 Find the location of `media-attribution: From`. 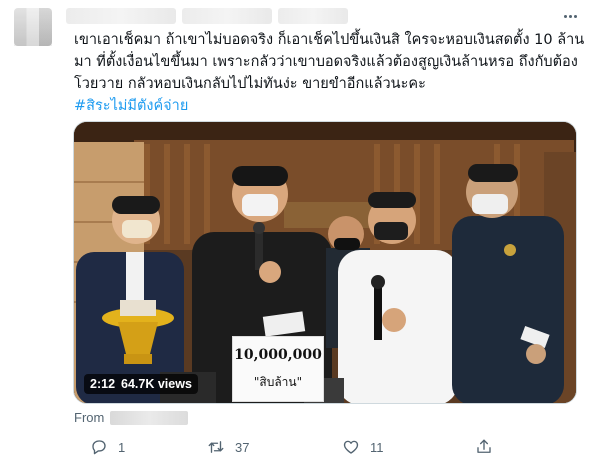

media-attribution: From is located at coordinates (131, 417).